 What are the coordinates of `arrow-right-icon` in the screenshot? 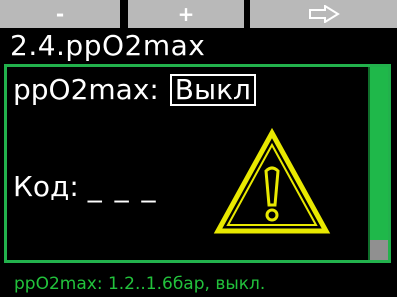 It's located at (324, 14).